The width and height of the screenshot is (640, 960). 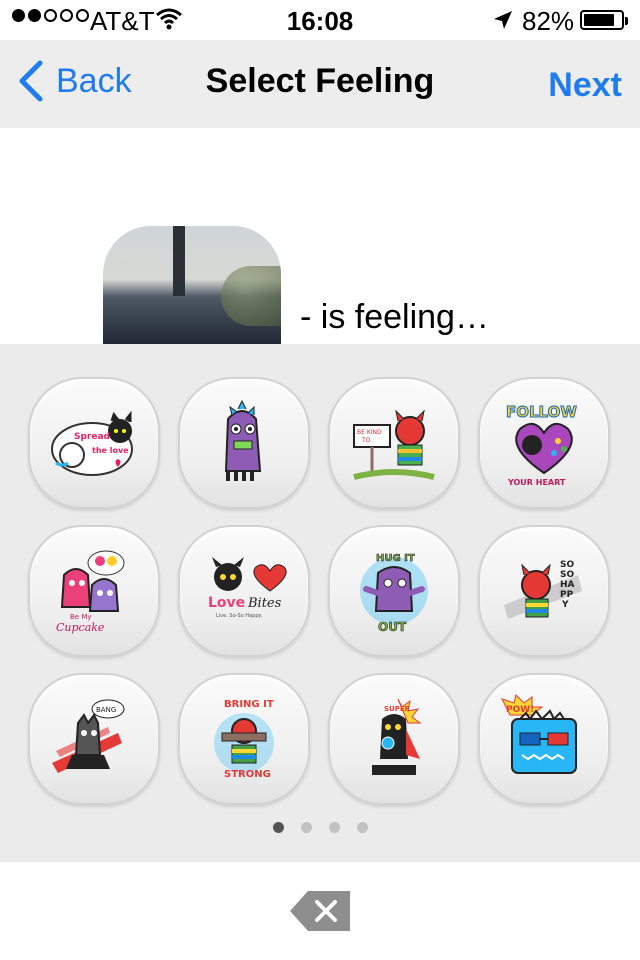 What do you see at coordinates (247, 774) in the screenshot?
I see `svg-text: STRONG` at bounding box center [247, 774].